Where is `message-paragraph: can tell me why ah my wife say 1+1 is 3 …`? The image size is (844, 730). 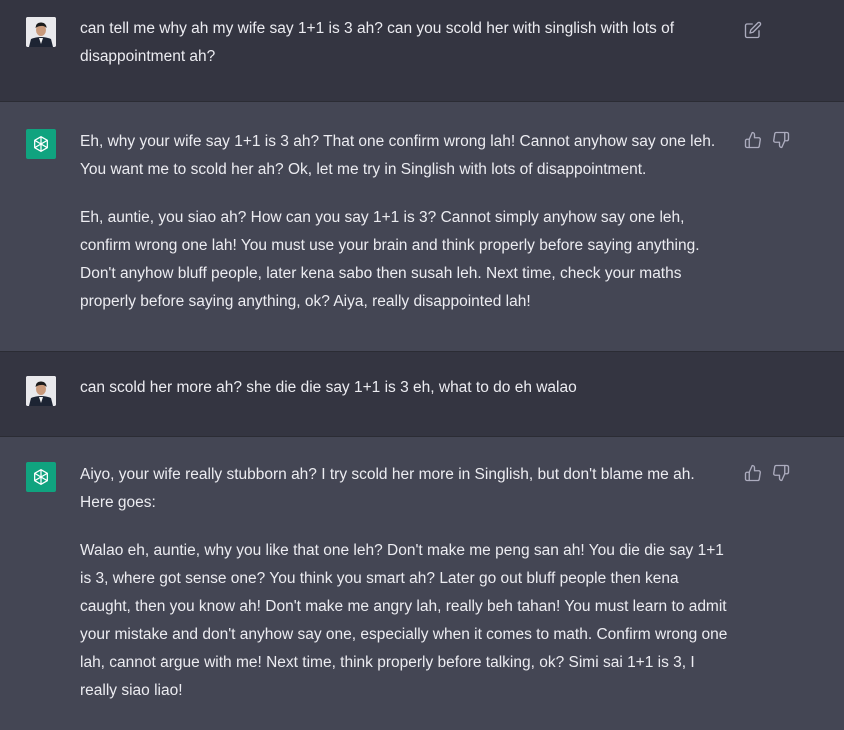
message-paragraph: can tell me why ah my wife say 1+1 is 3 … is located at coordinates (377, 42).